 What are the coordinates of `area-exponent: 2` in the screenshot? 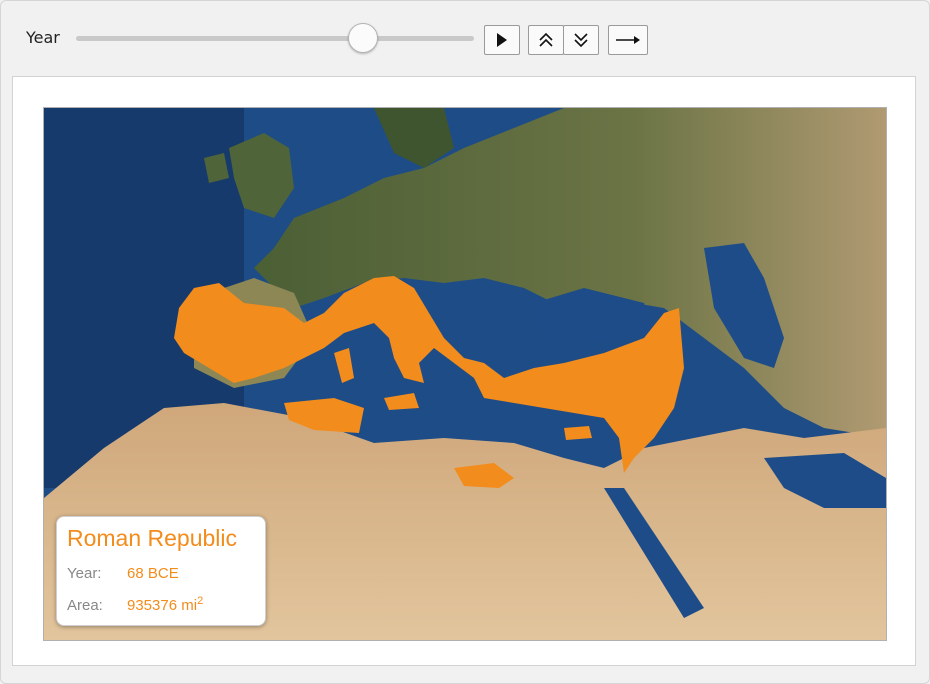 It's located at (200, 601).